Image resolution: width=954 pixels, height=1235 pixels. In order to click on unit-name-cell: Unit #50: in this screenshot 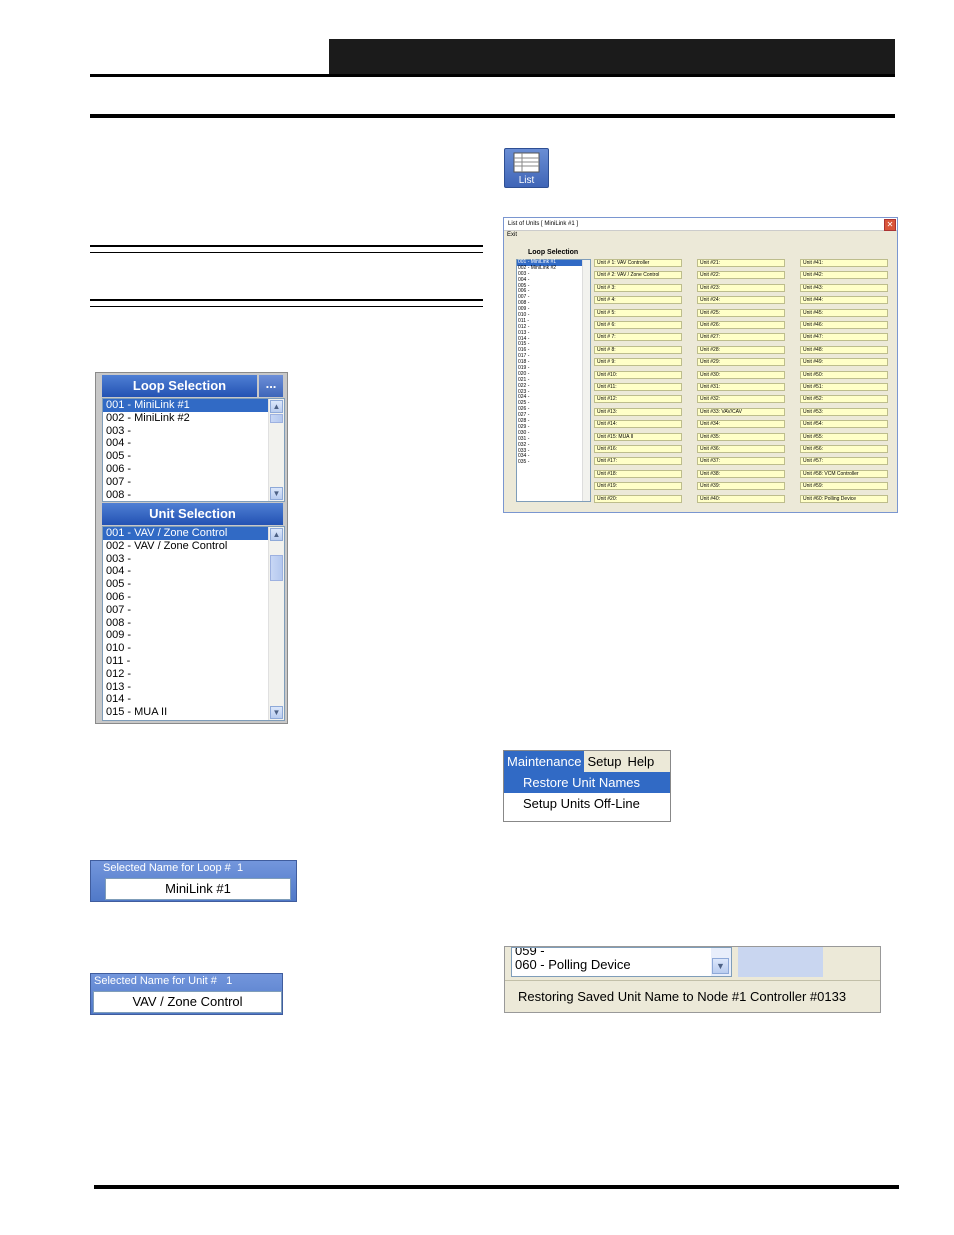, I will do `click(844, 374)`.